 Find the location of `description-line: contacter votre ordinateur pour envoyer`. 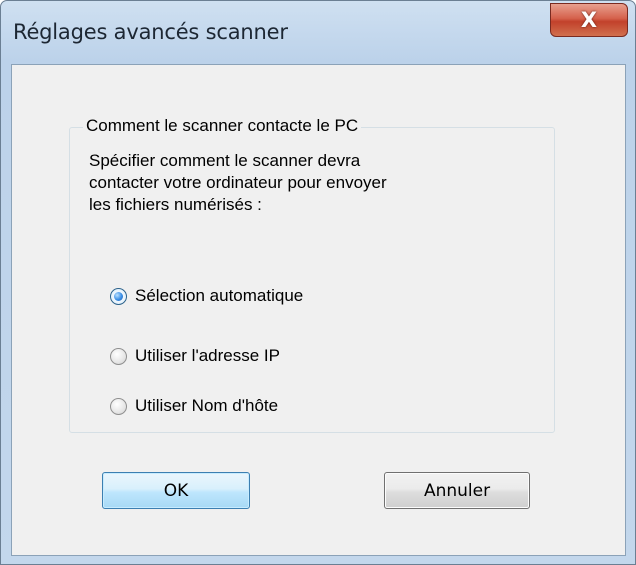

description-line: contacter votre ordinateur pour envoyer is located at coordinates (238, 182).